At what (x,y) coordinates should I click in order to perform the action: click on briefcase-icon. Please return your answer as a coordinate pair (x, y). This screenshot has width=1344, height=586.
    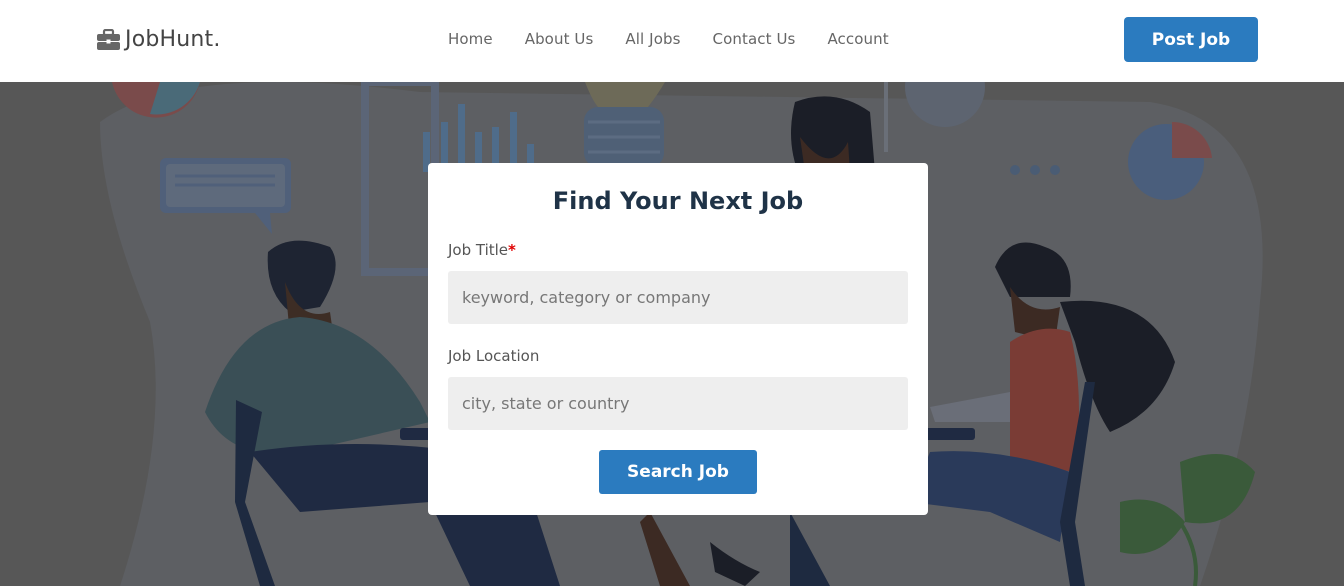
    Looking at the image, I should click on (108, 39).